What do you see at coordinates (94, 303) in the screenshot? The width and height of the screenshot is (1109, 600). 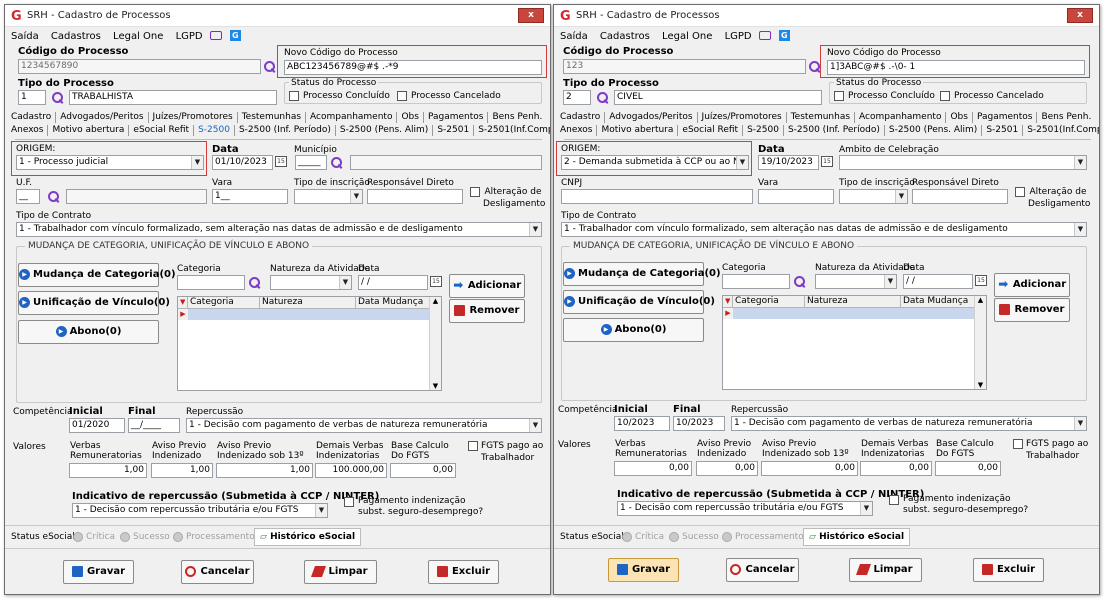 I see `unificacao-vinculo-button: ▶ Unificação de Vínculo(0)` at bounding box center [94, 303].